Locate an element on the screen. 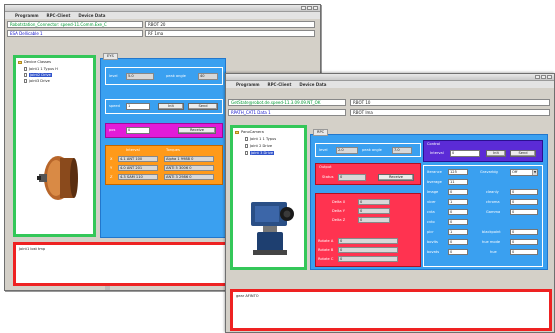  row-y-torque: ANTI 5 3006 0 is located at coordinates (189, 168).